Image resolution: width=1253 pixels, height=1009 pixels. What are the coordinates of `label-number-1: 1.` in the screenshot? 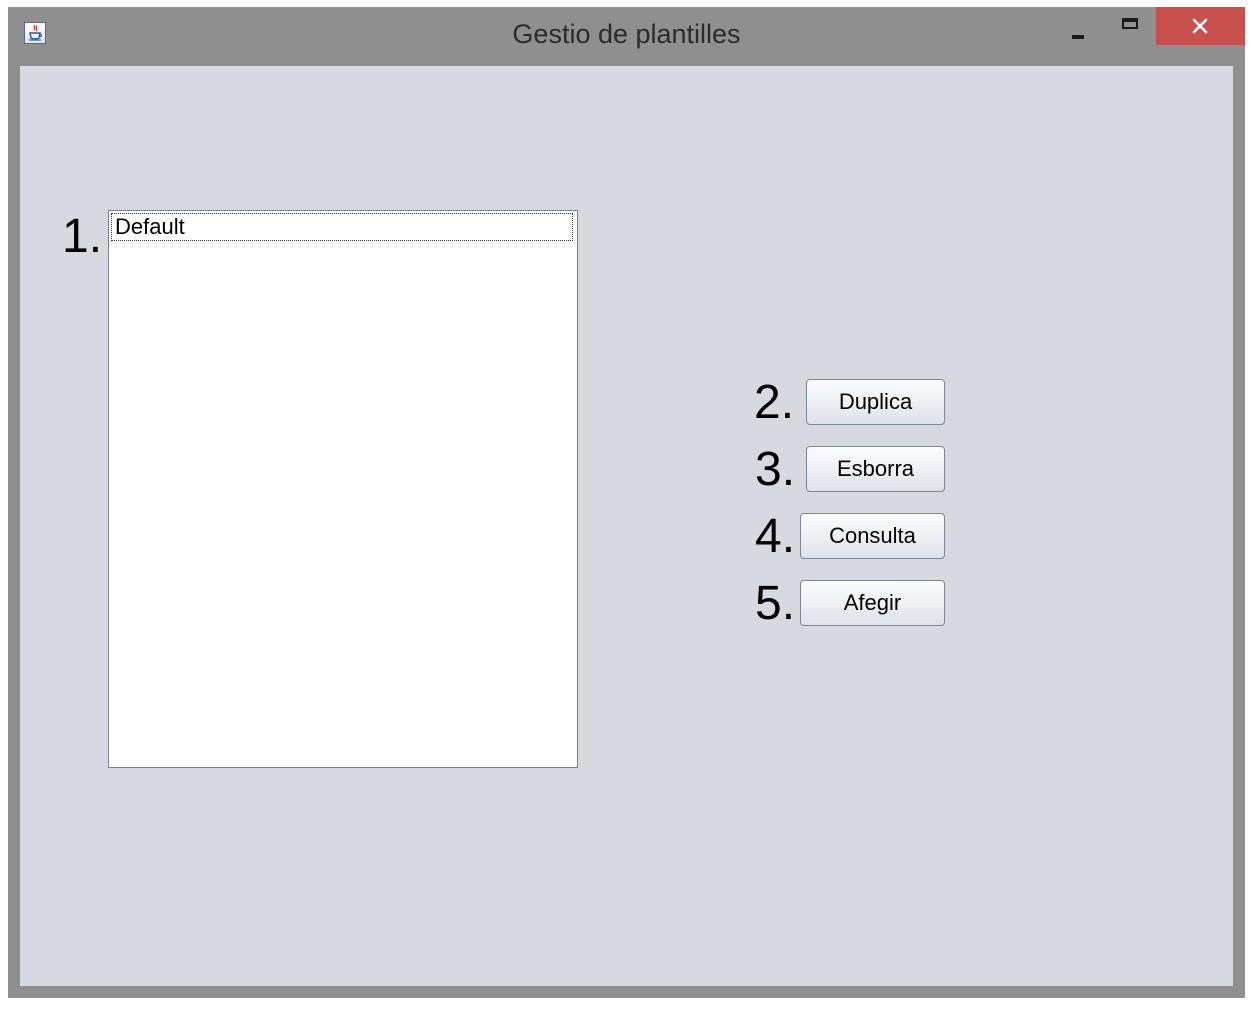 It's located at (82, 236).